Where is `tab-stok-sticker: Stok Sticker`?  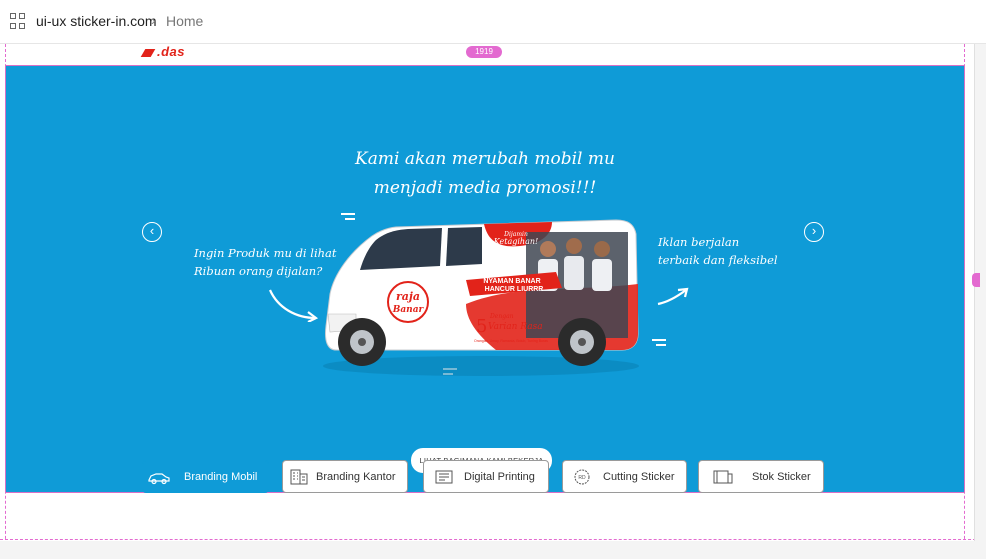 tab-stok-sticker: Stok Sticker is located at coordinates (761, 476).